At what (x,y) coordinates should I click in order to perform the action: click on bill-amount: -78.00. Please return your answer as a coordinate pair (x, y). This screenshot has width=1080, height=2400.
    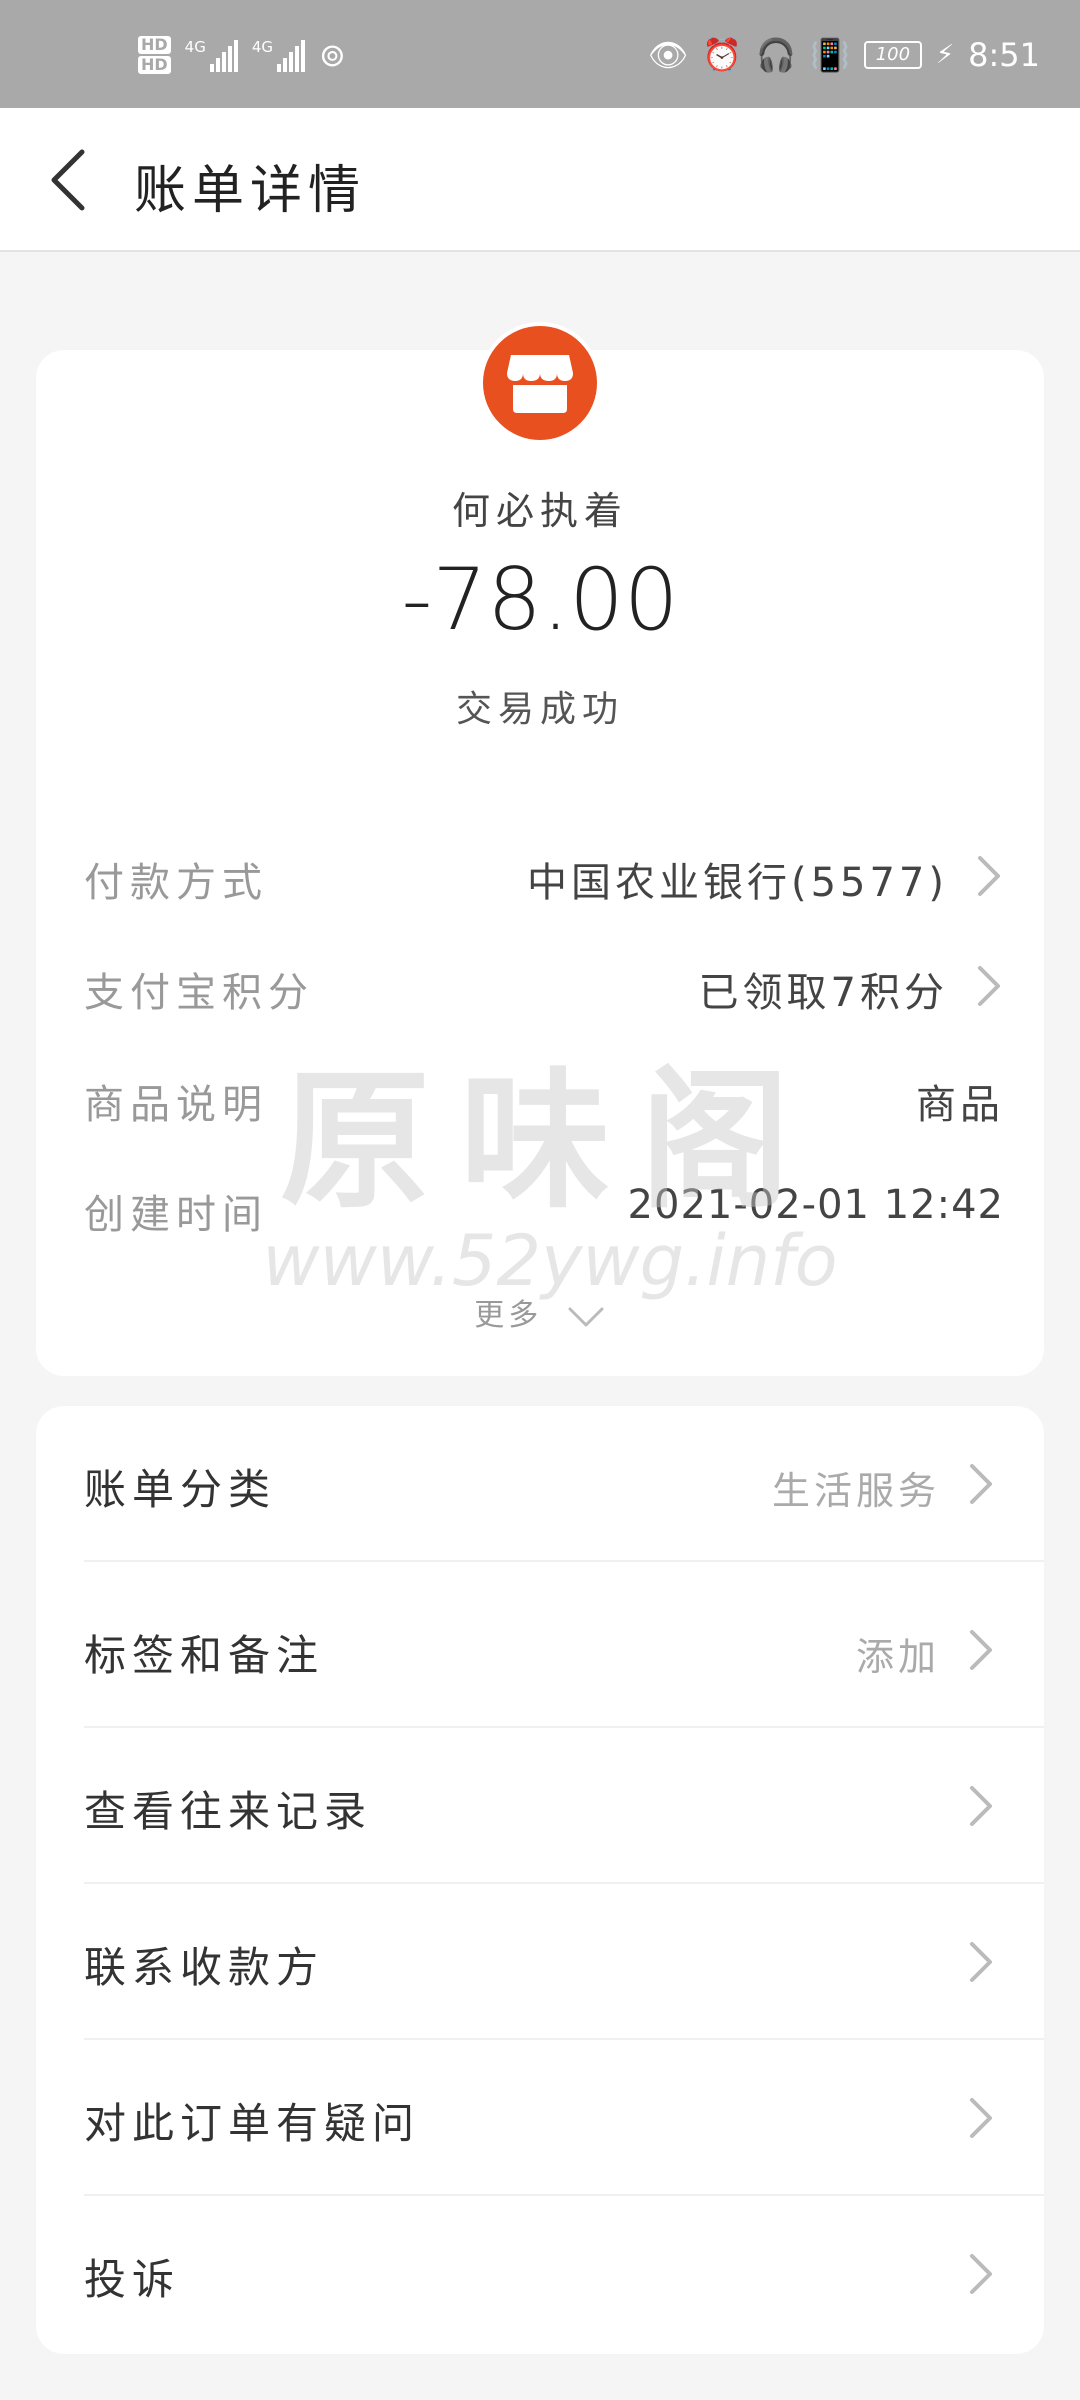
    Looking at the image, I should click on (540, 600).